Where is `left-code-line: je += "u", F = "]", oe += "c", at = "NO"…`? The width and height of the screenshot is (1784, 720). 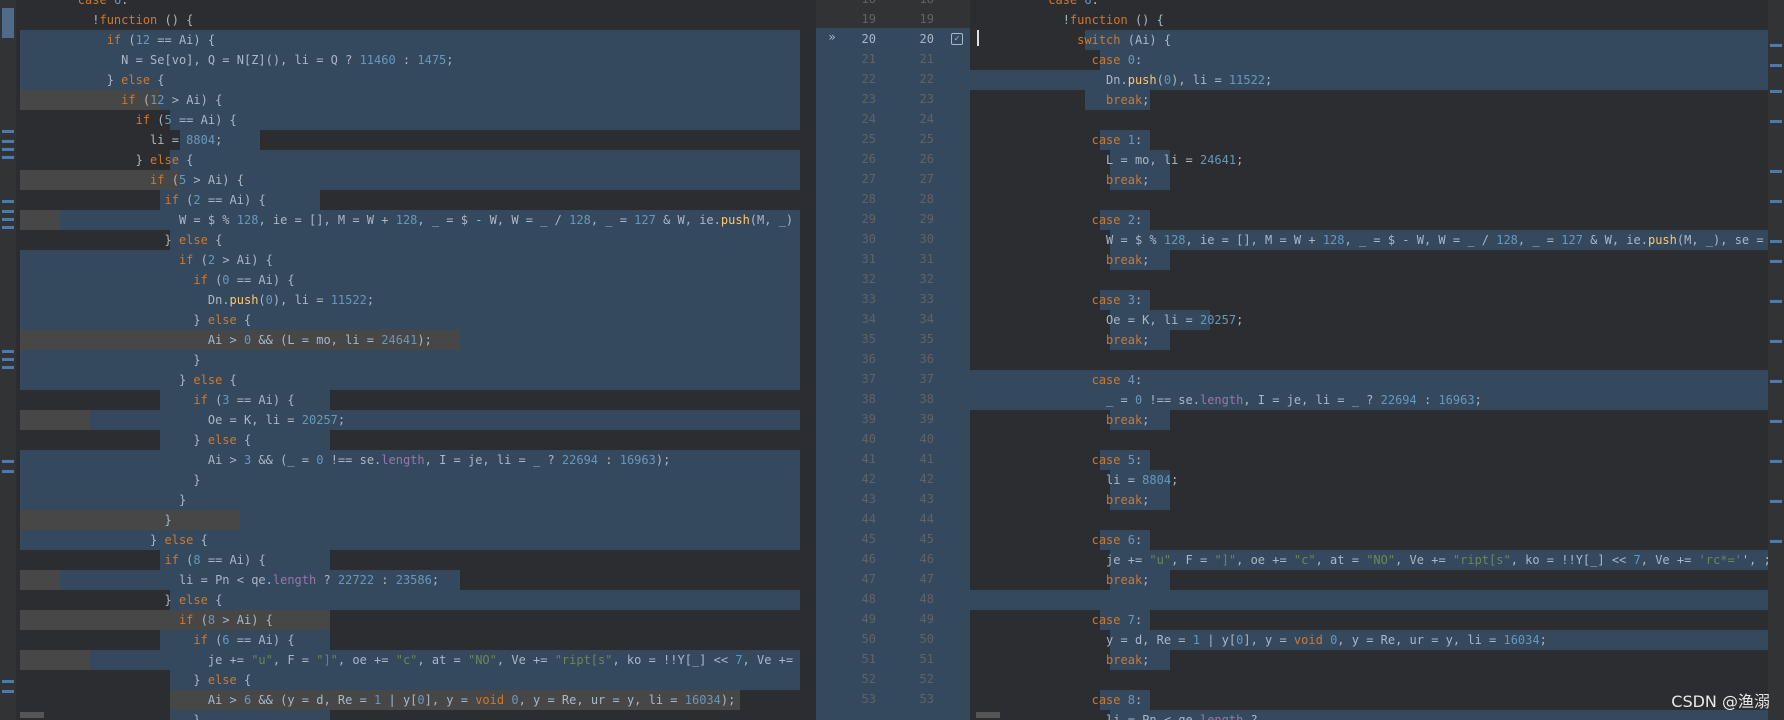 left-code-line: je += "u", F = "]", oe += "c", at = "NO"… is located at coordinates (408, 660).